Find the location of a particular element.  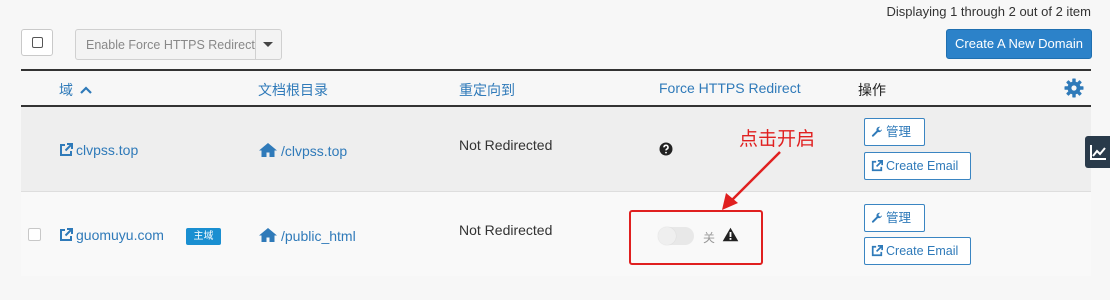

header-redirect: 重定向到 is located at coordinates (487, 90).